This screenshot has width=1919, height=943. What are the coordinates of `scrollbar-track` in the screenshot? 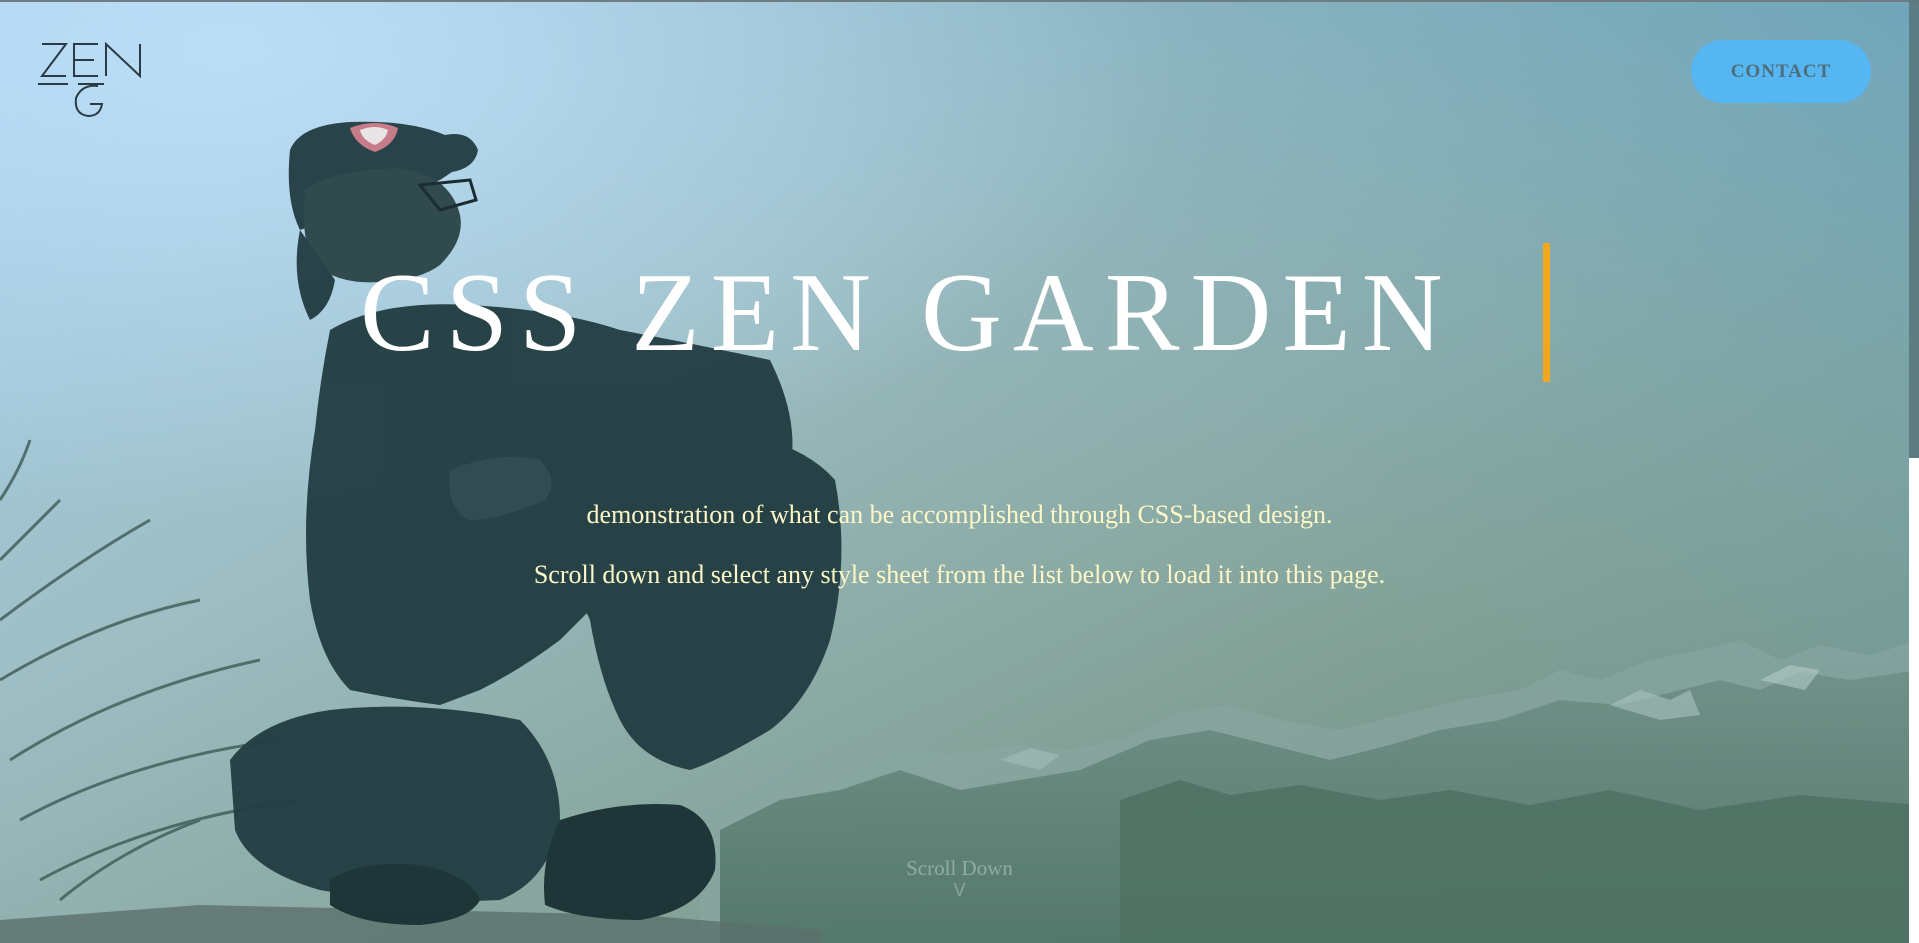 It's located at (1914, 700).